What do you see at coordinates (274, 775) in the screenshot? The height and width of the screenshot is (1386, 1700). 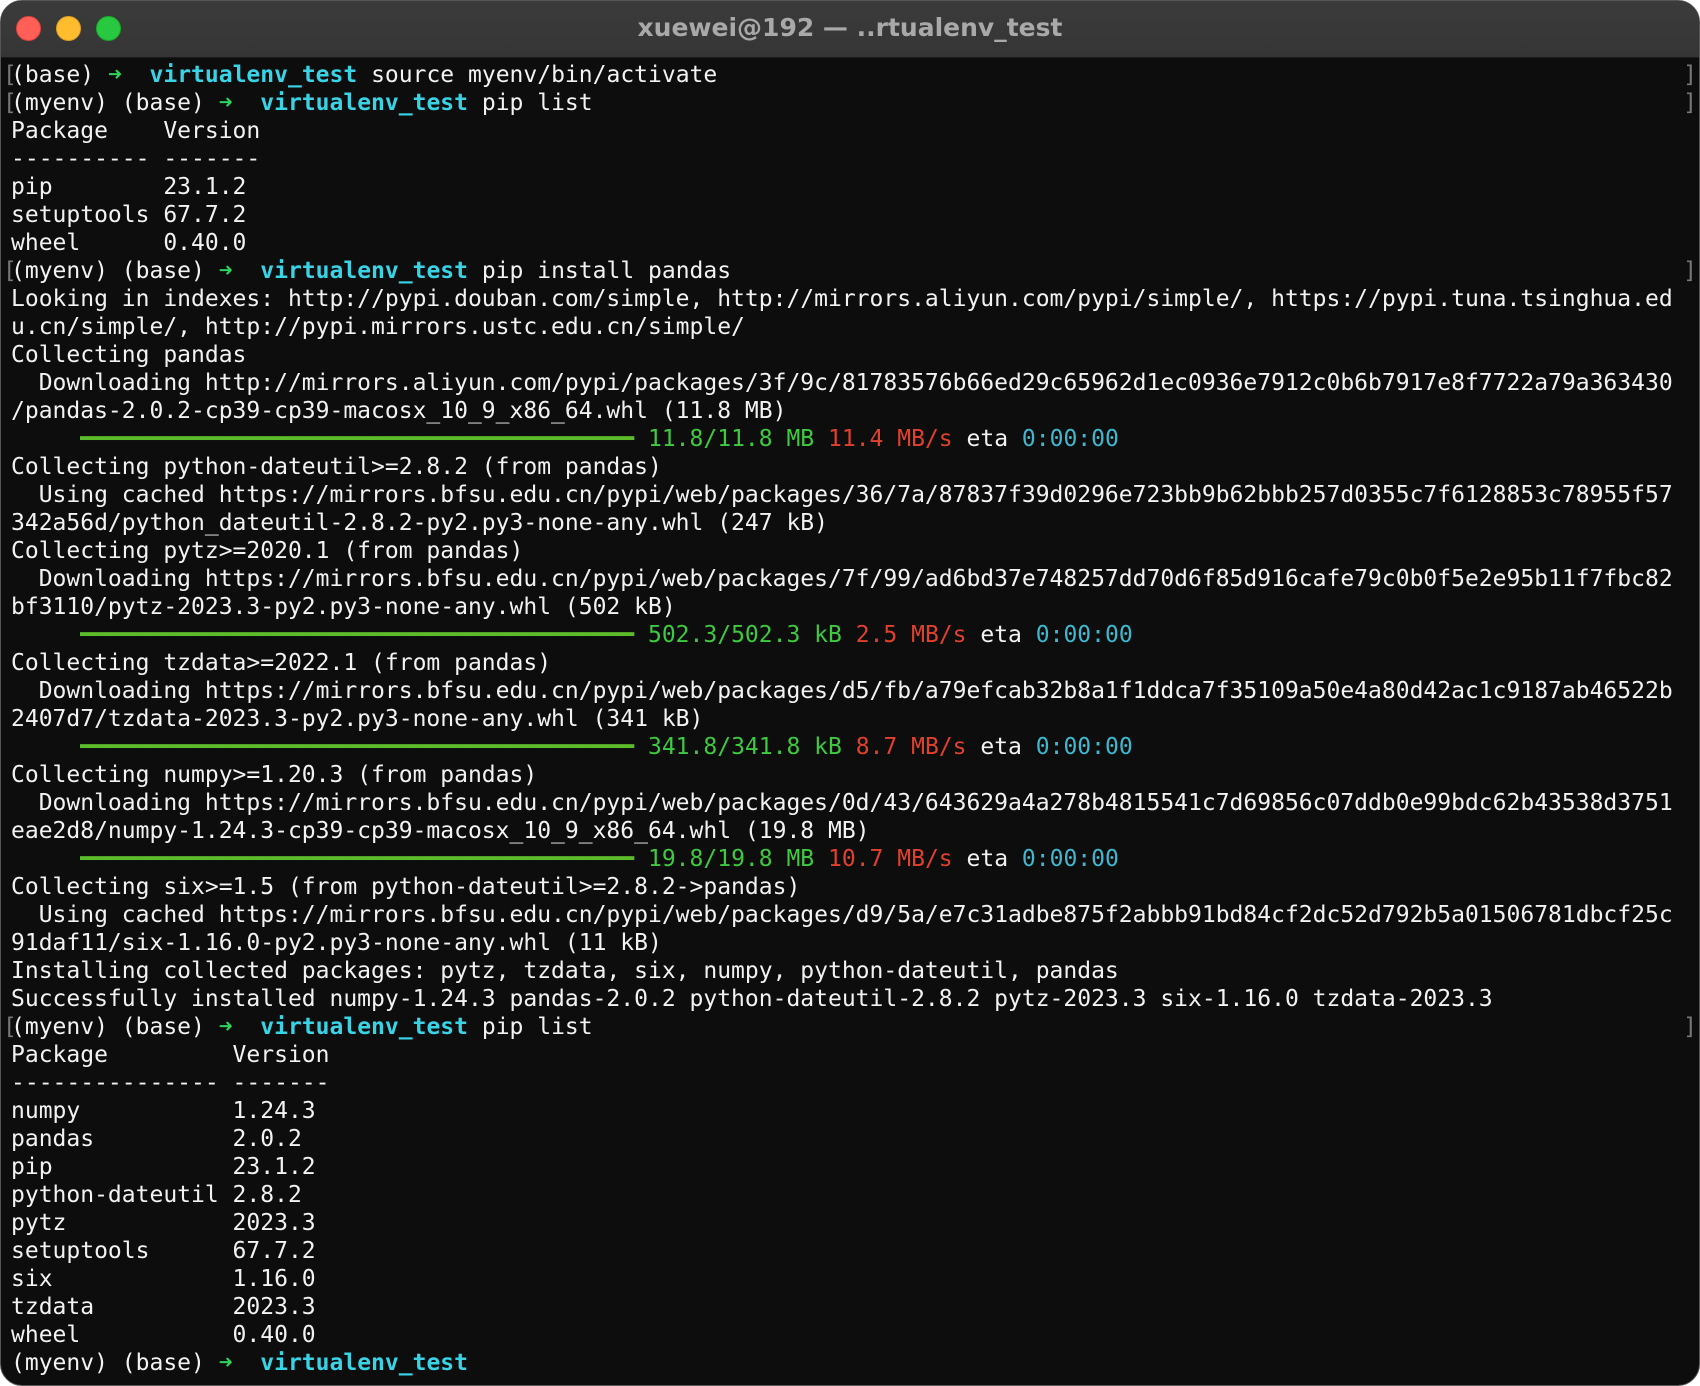 I see `output-text: Collecting numpy>=1.20.3 (from pandas)` at bounding box center [274, 775].